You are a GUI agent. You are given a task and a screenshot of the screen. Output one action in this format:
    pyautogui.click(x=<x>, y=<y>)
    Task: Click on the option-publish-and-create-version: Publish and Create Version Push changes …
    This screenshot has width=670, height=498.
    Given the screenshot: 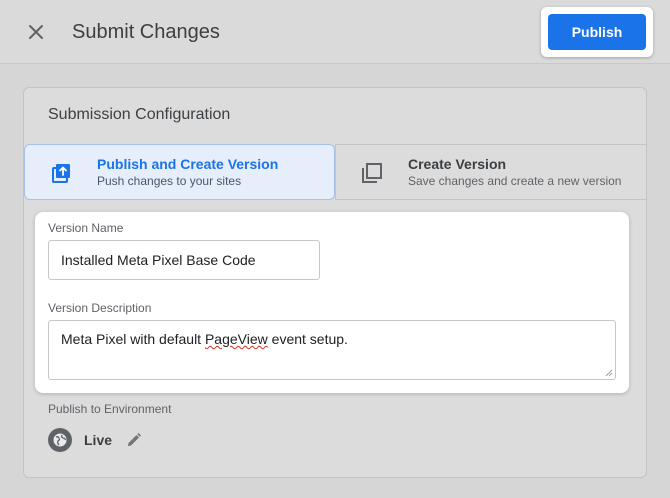 What is the action you would take?
    pyautogui.click(x=179, y=172)
    